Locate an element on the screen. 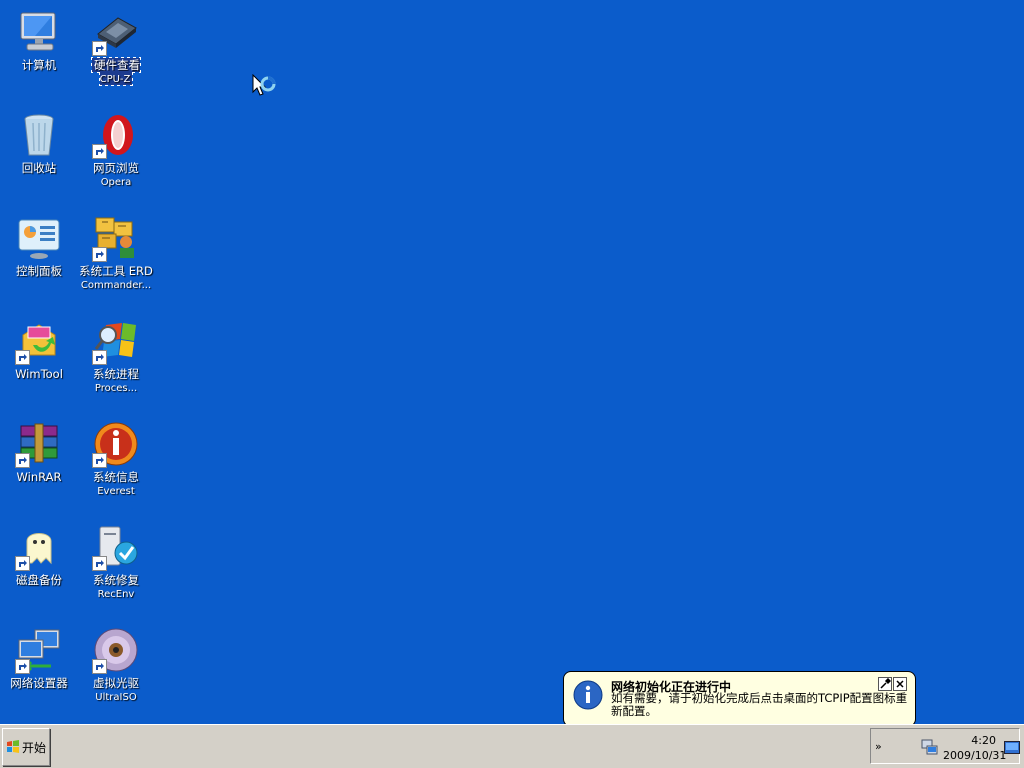 This screenshot has height=768, width=1024. opera-icon is located at coordinates (116, 135).